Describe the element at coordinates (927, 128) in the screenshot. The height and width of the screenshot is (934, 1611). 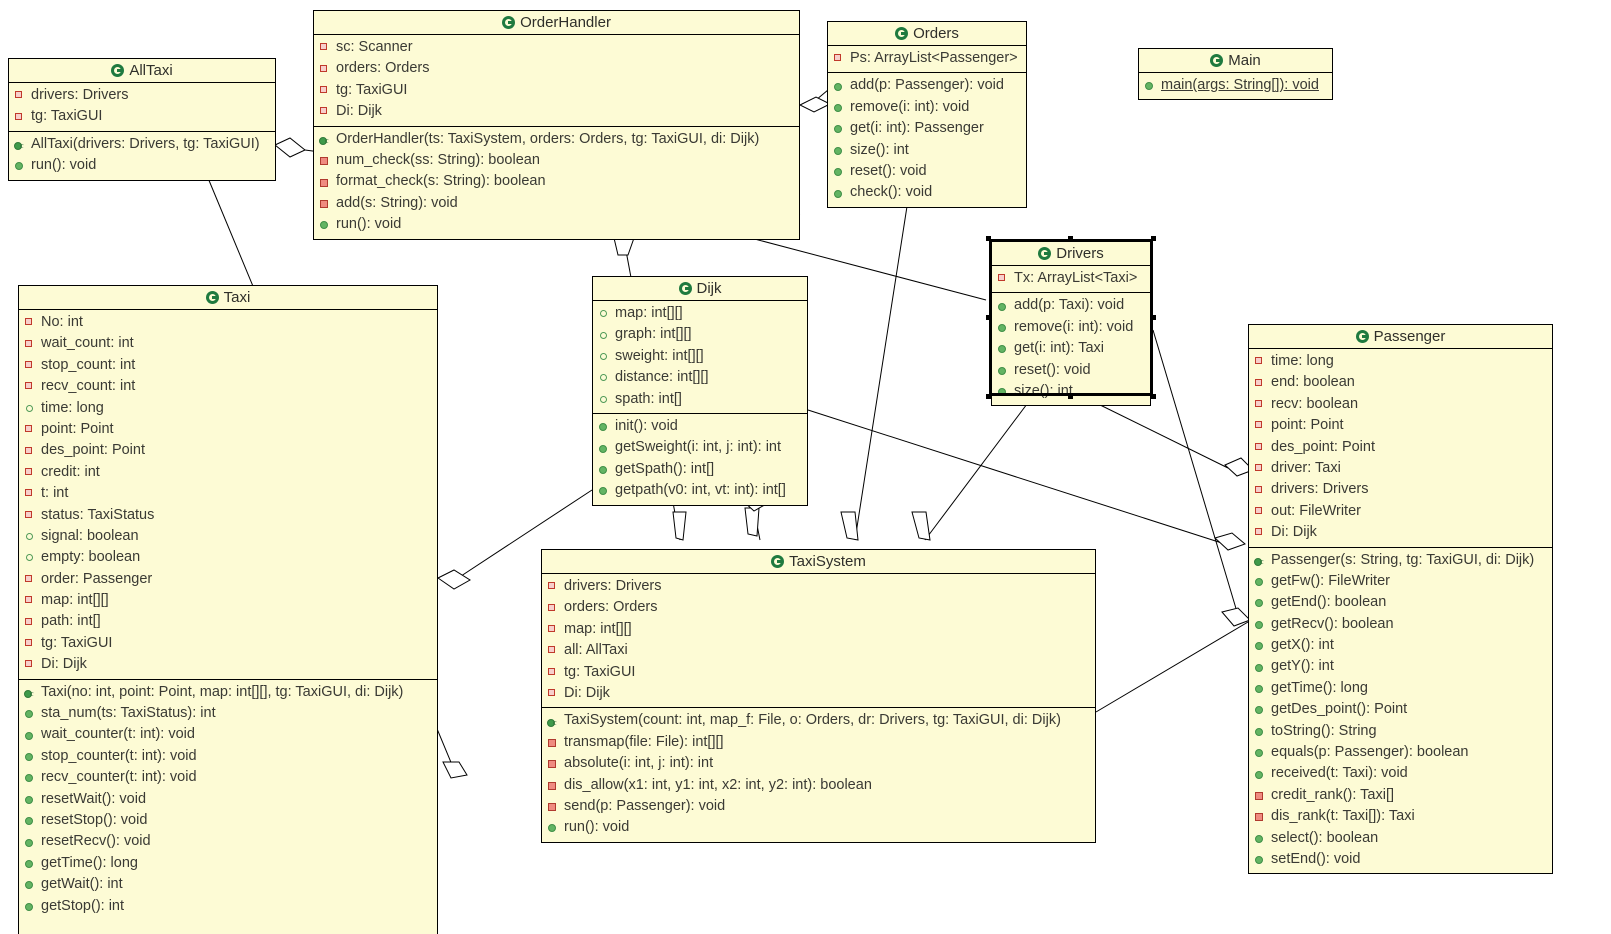
I see `operation-row: get(i: int): Passenger` at that location.